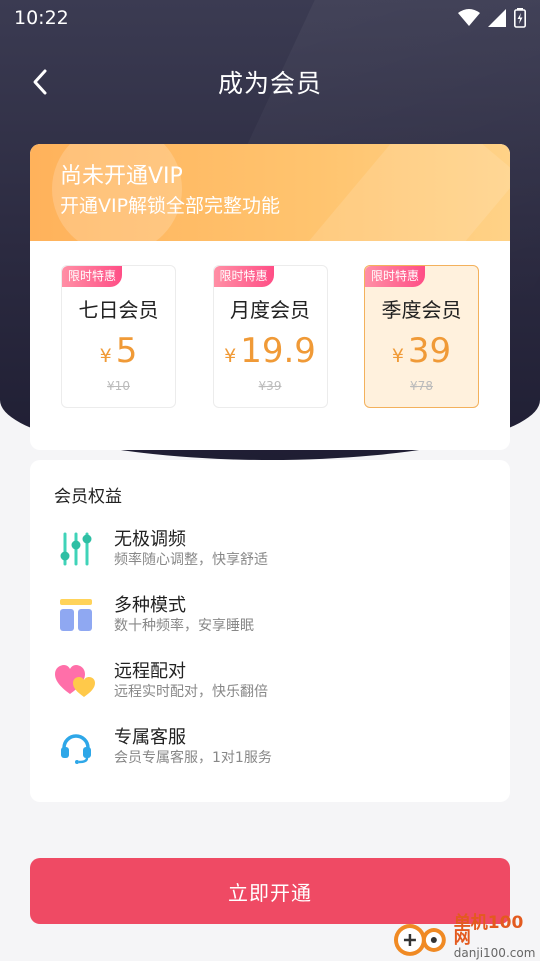 The image size is (540, 961). Describe the element at coordinates (193, 758) in the screenshot. I see `benefit-desc: 会员专属客服，1对1服务` at that location.